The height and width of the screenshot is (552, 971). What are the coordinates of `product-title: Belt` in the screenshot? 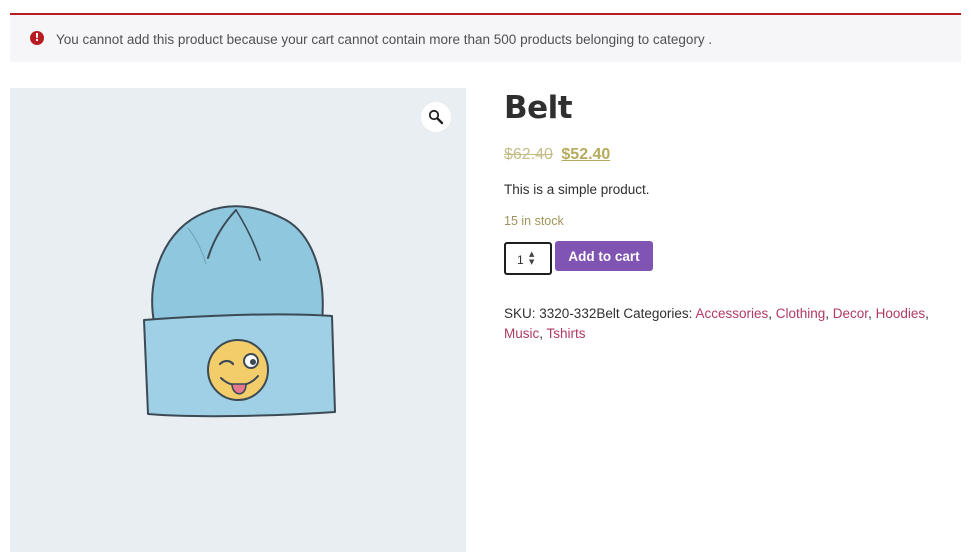 It's located at (538, 108).